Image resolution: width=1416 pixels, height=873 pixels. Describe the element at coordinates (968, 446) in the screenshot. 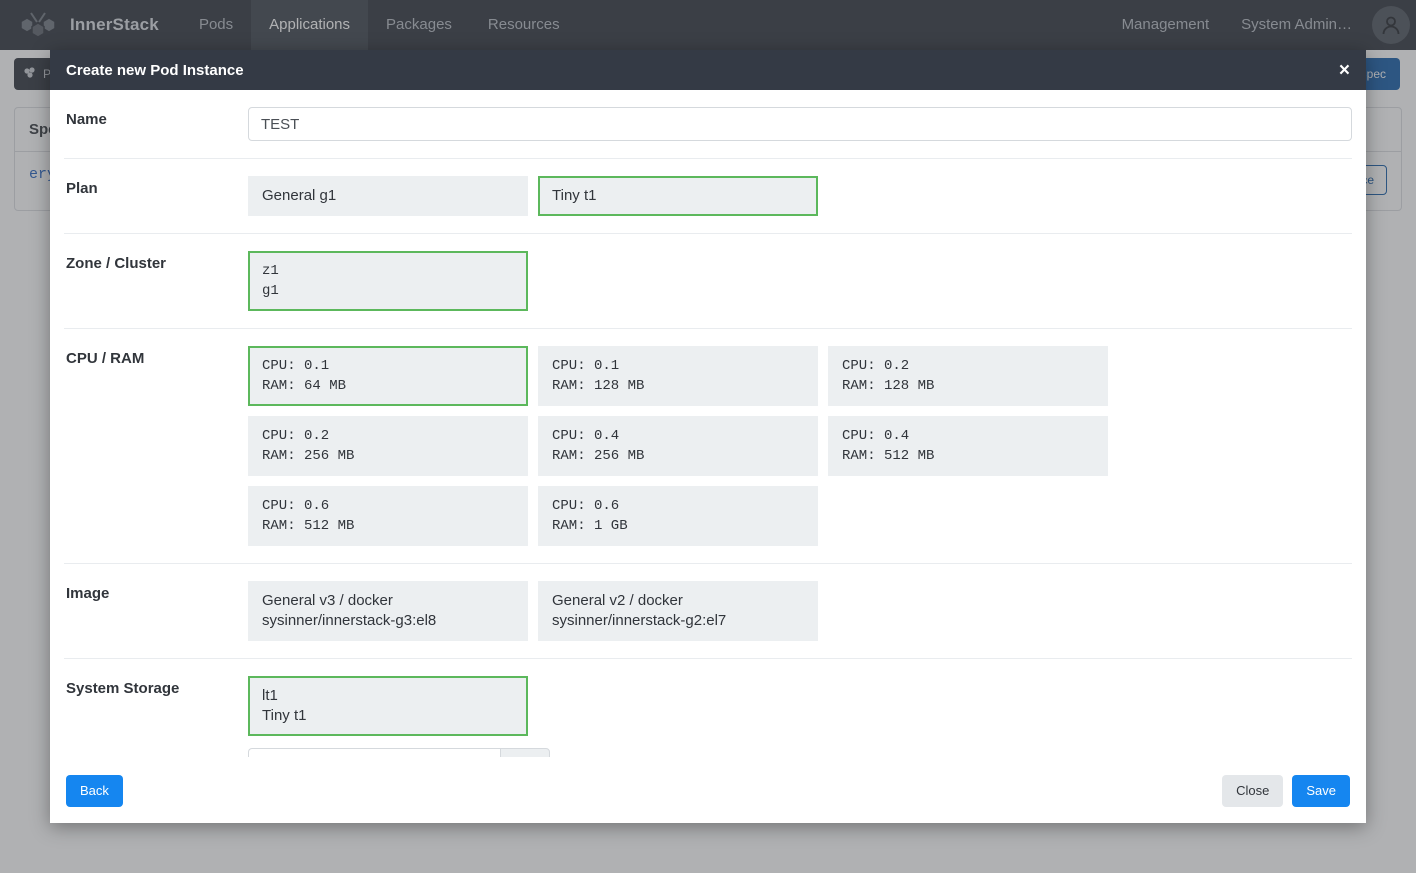

I see `cpu-ram-option-5: CPU: 0.4 RAM: 512 MB` at that location.